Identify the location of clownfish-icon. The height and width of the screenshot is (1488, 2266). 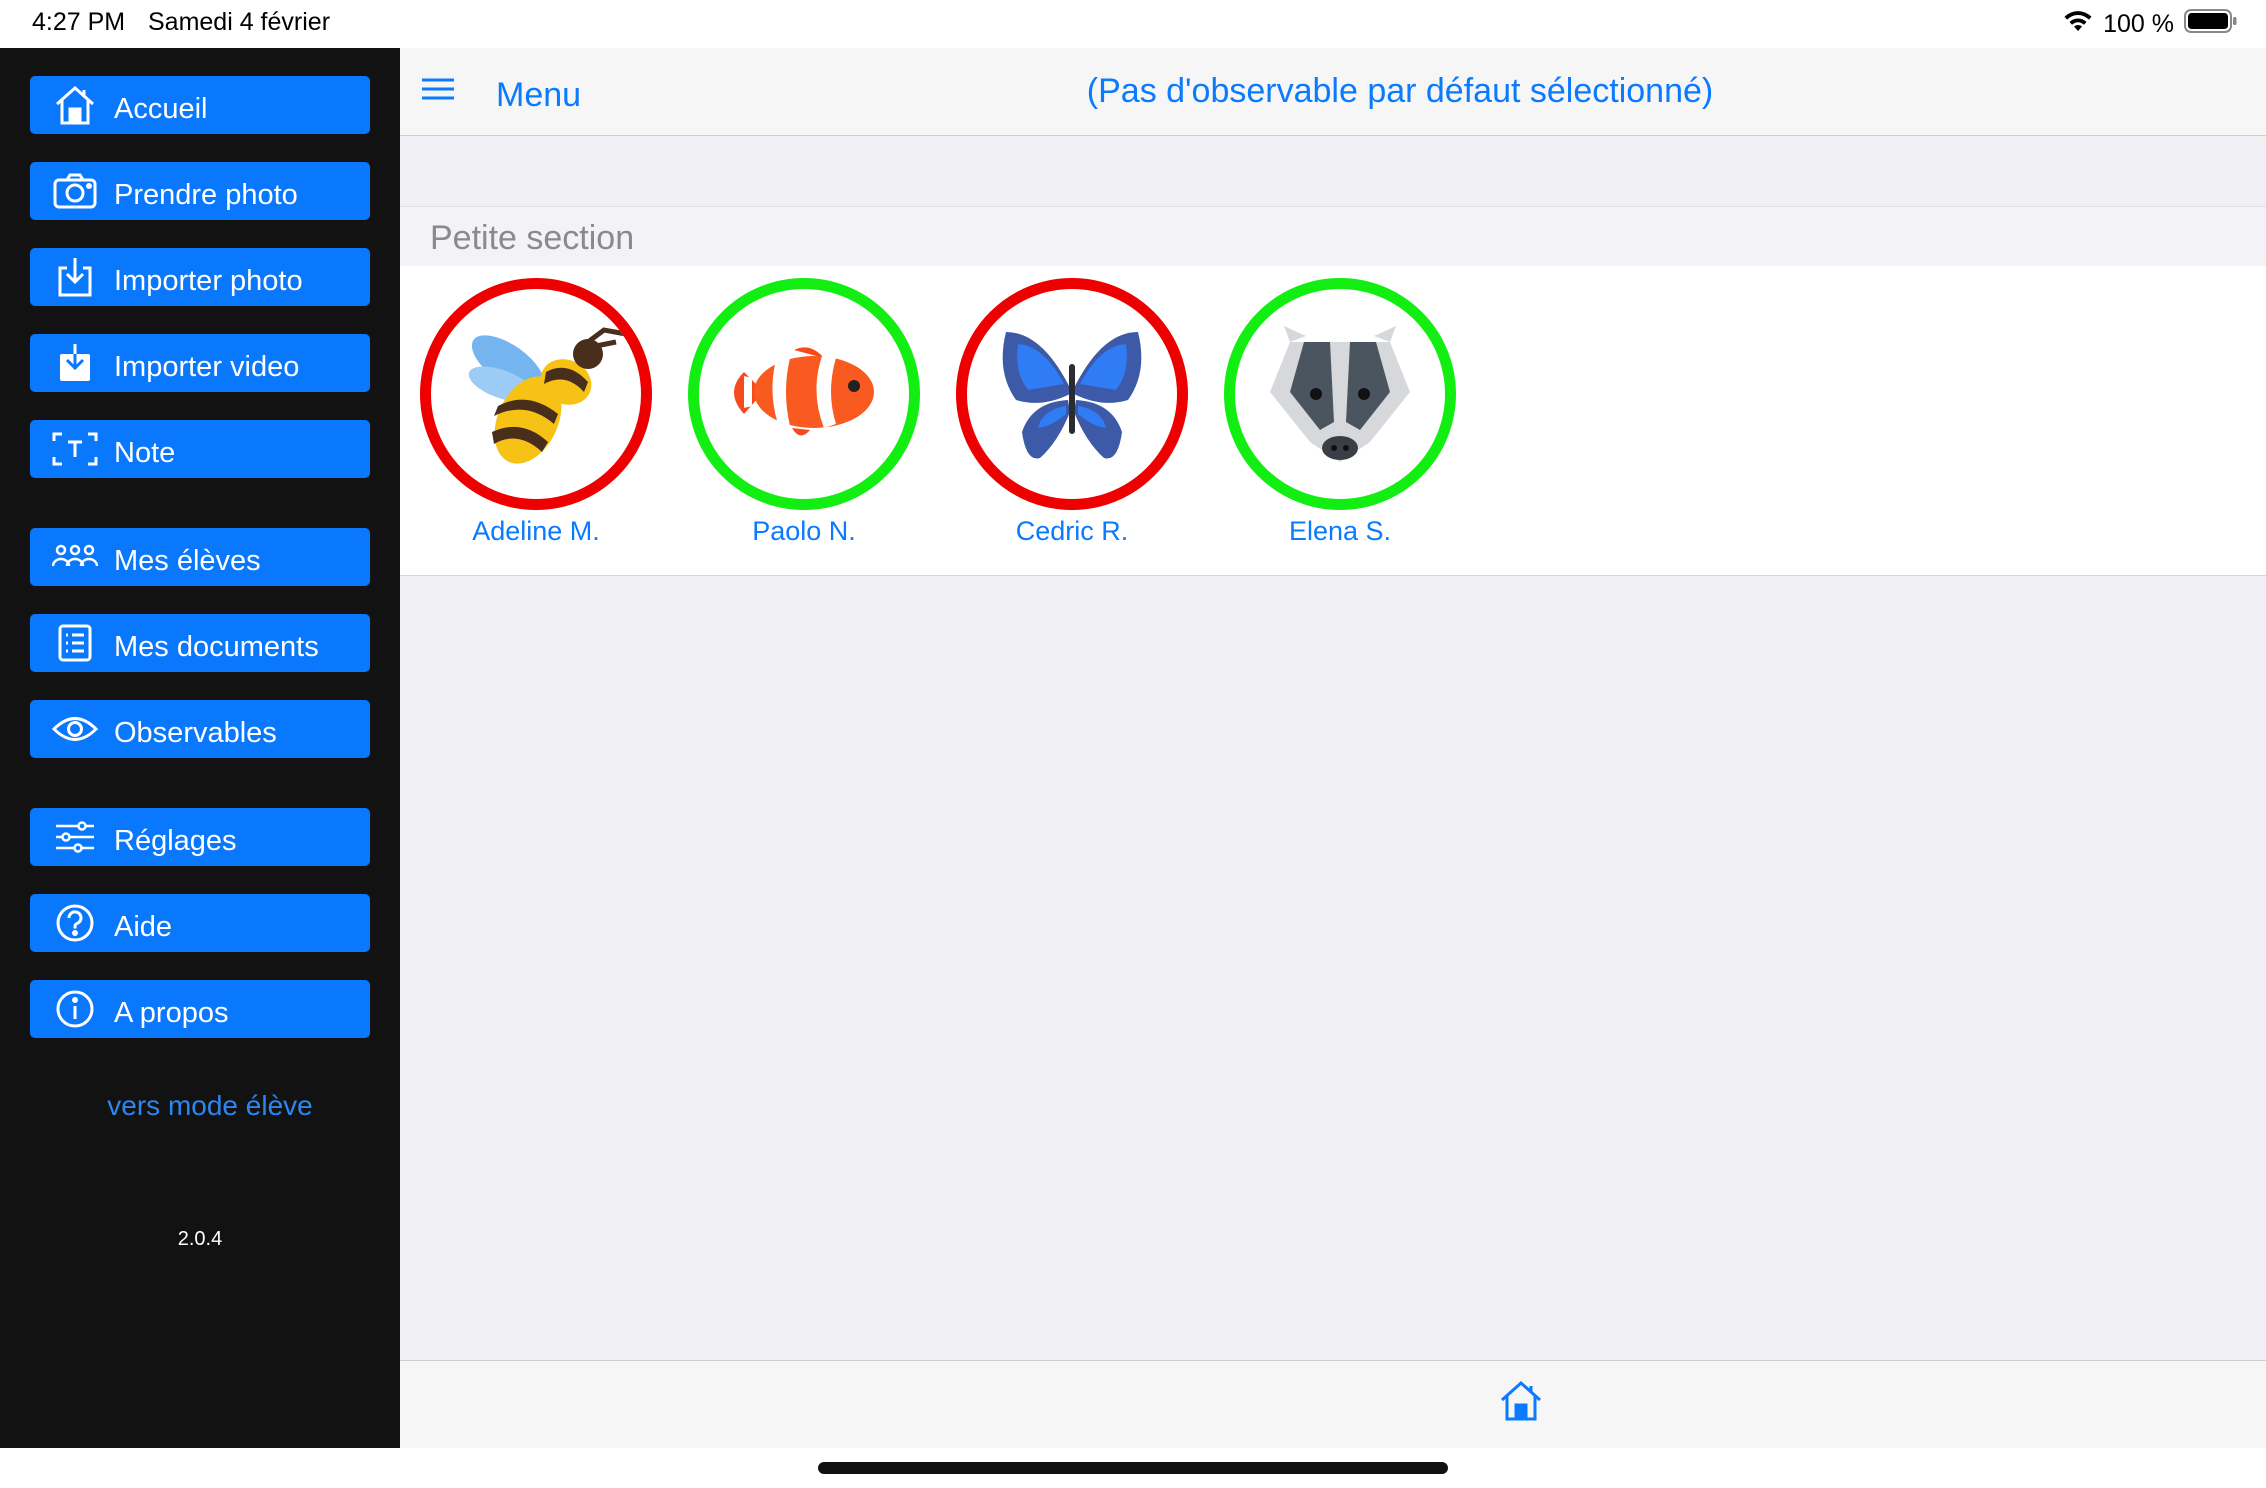
(804, 394).